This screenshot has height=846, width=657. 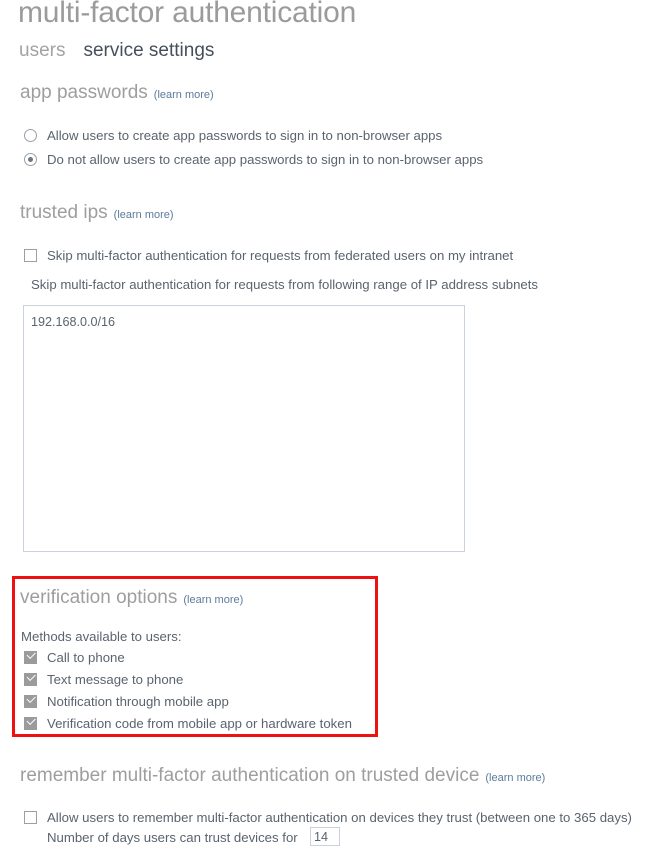 What do you see at coordinates (30, 701) in the screenshot?
I see `checkbox-notification-mobile-app` at bounding box center [30, 701].